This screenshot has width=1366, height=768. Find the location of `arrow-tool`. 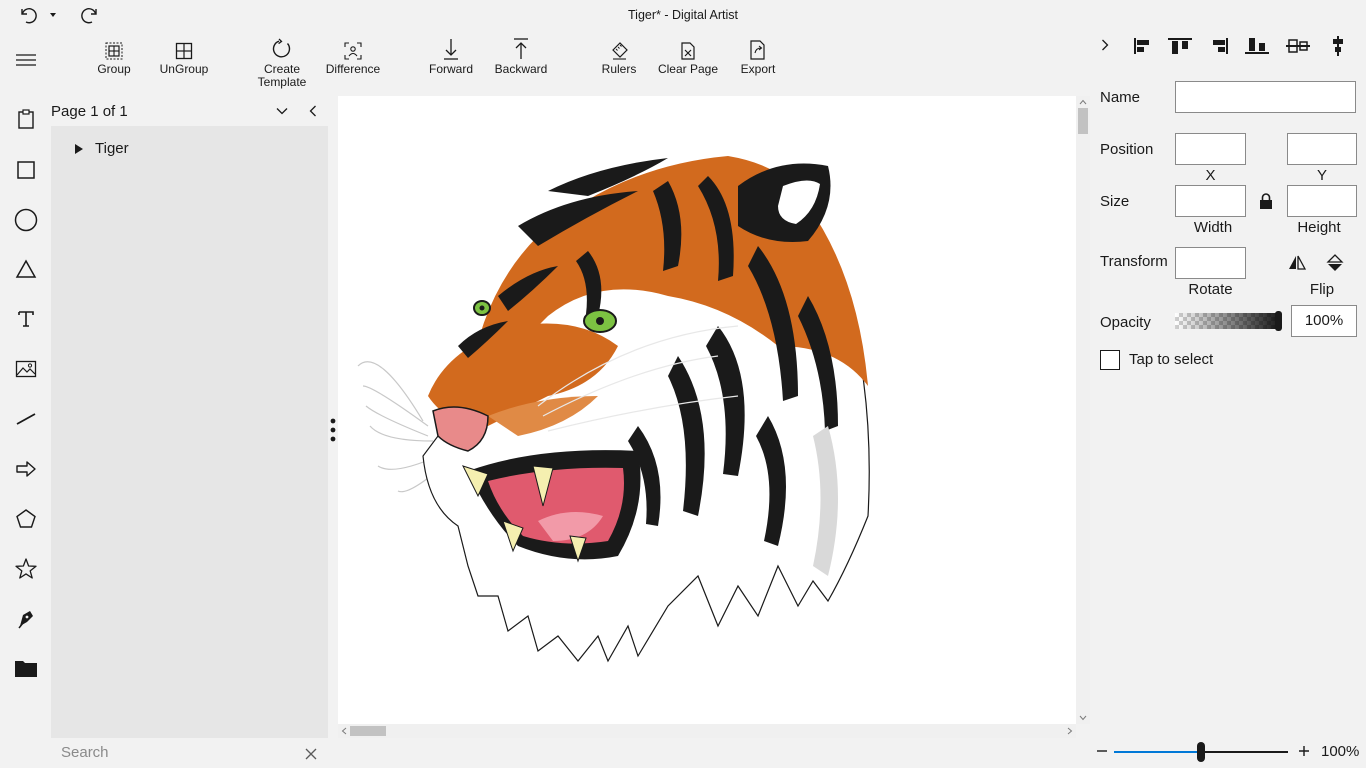

arrow-tool is located at coordinates (25, 469).